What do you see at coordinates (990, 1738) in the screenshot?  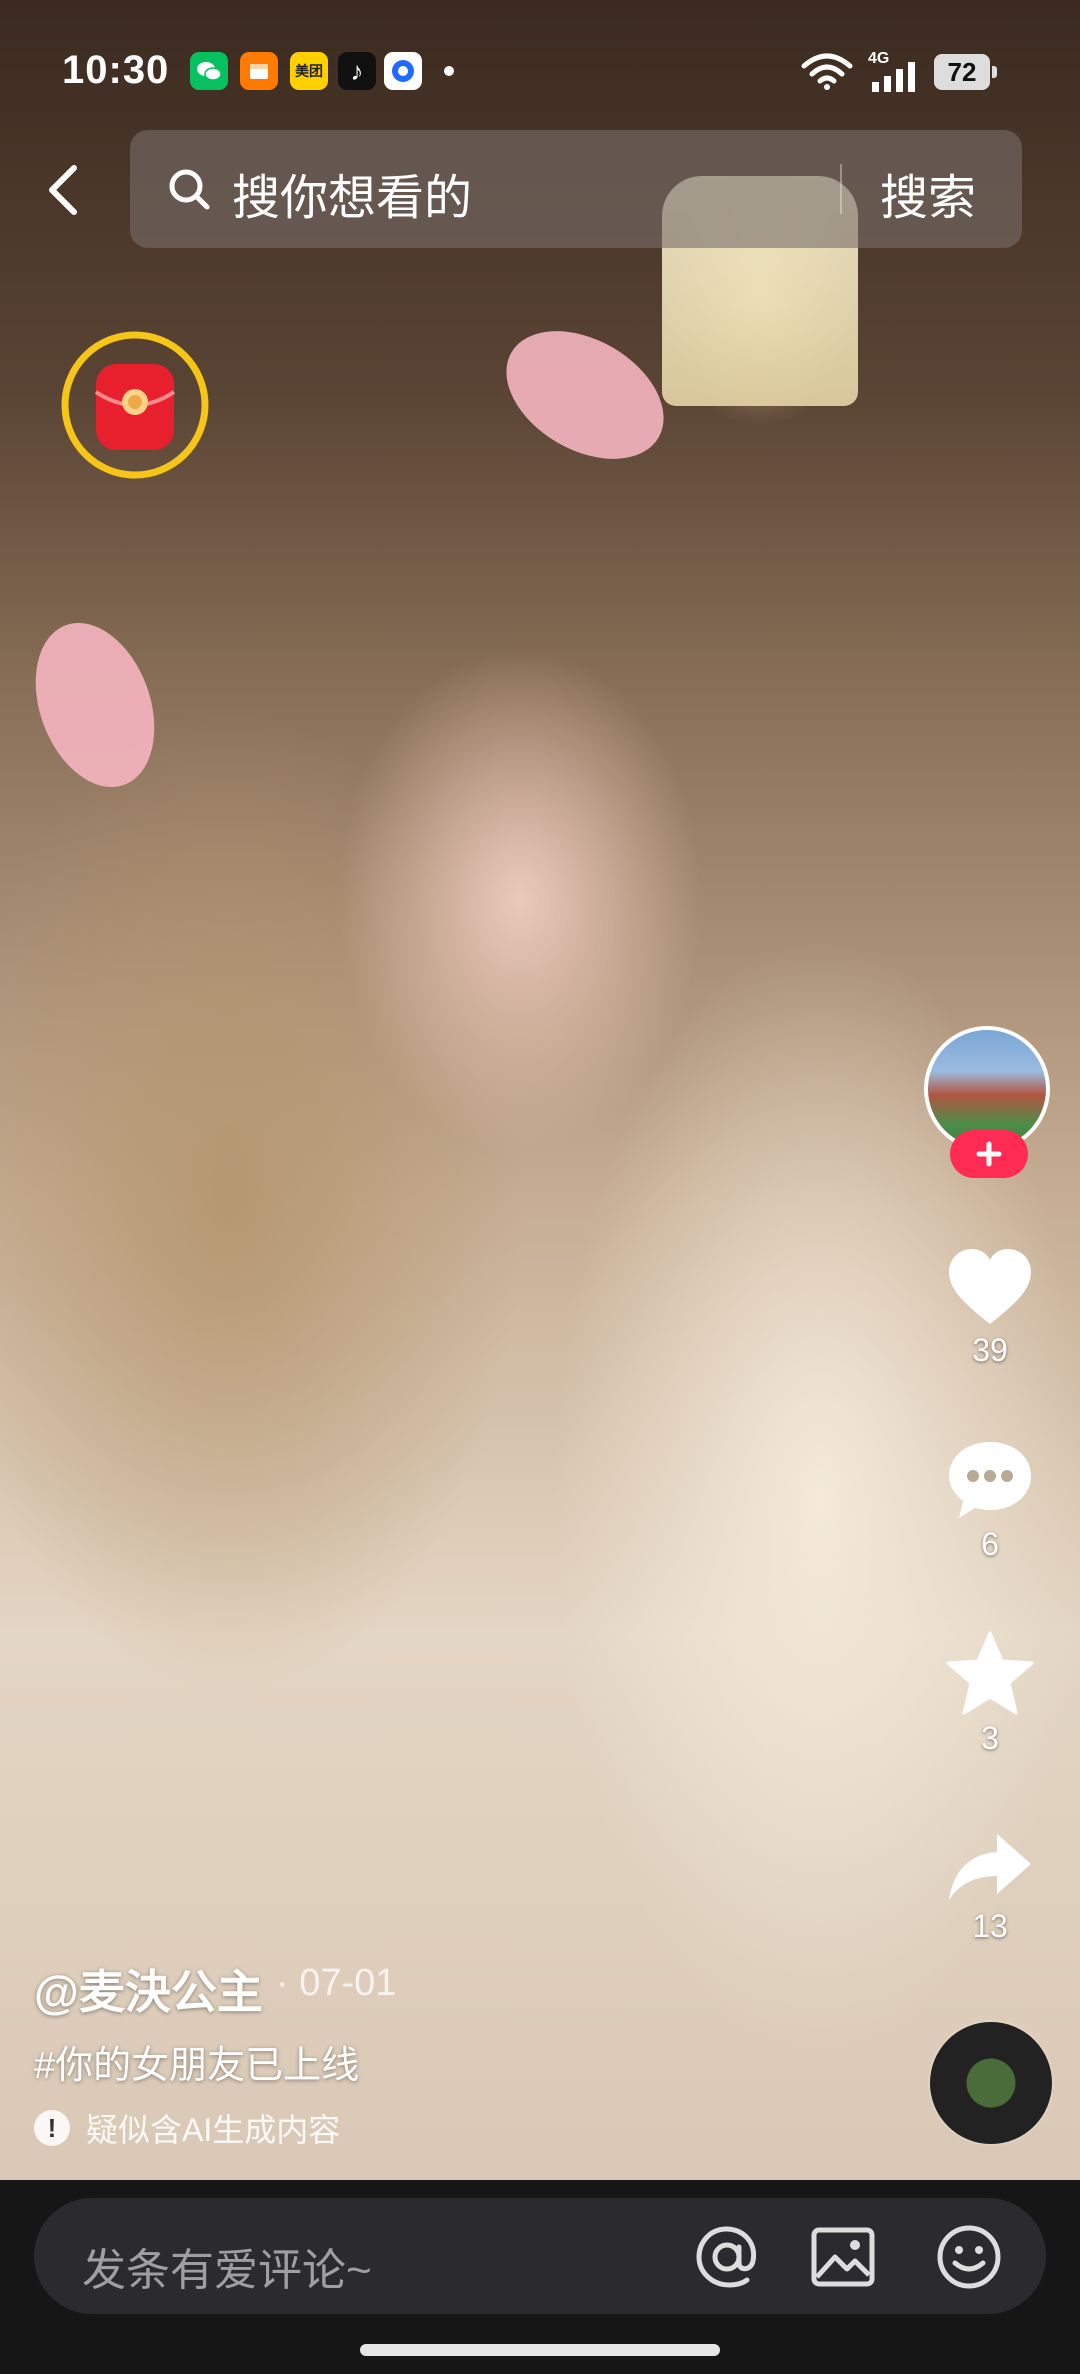 I see `favorite-count: 3` at bounding box center [990, 1738].